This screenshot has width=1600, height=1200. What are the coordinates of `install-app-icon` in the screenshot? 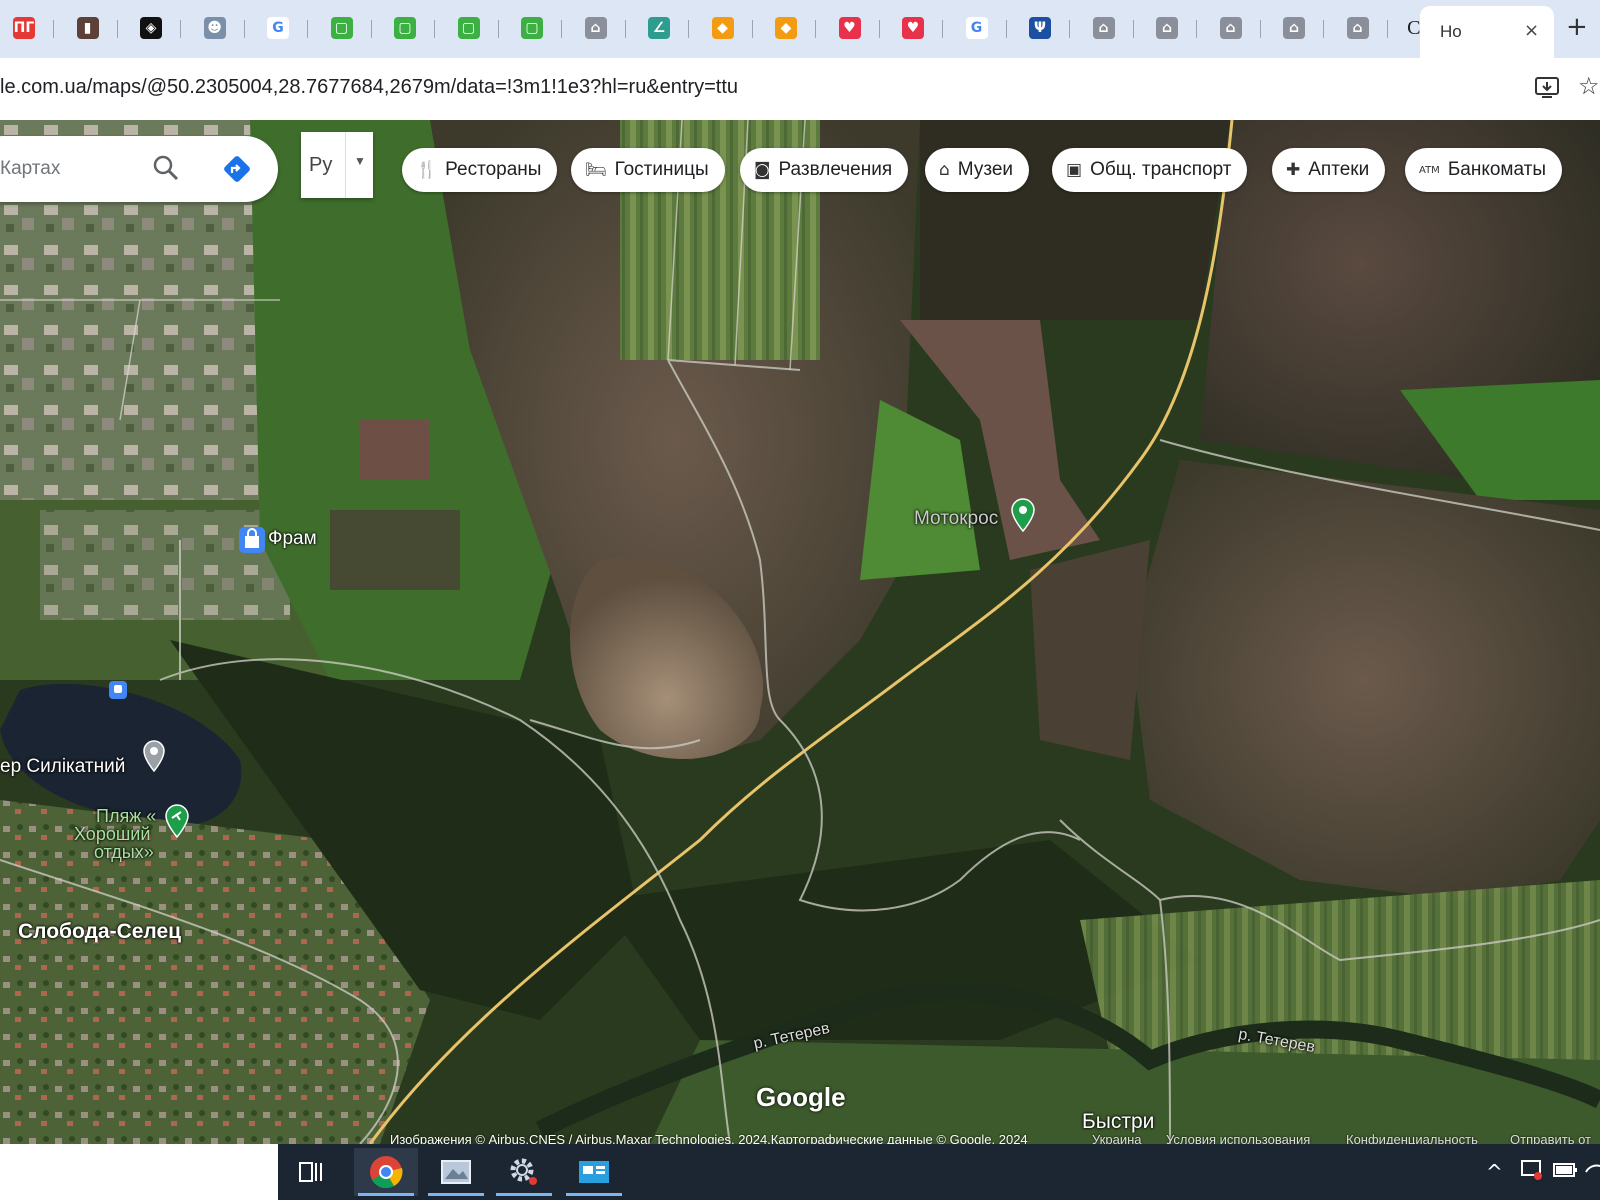 It's located at (1547, 87).